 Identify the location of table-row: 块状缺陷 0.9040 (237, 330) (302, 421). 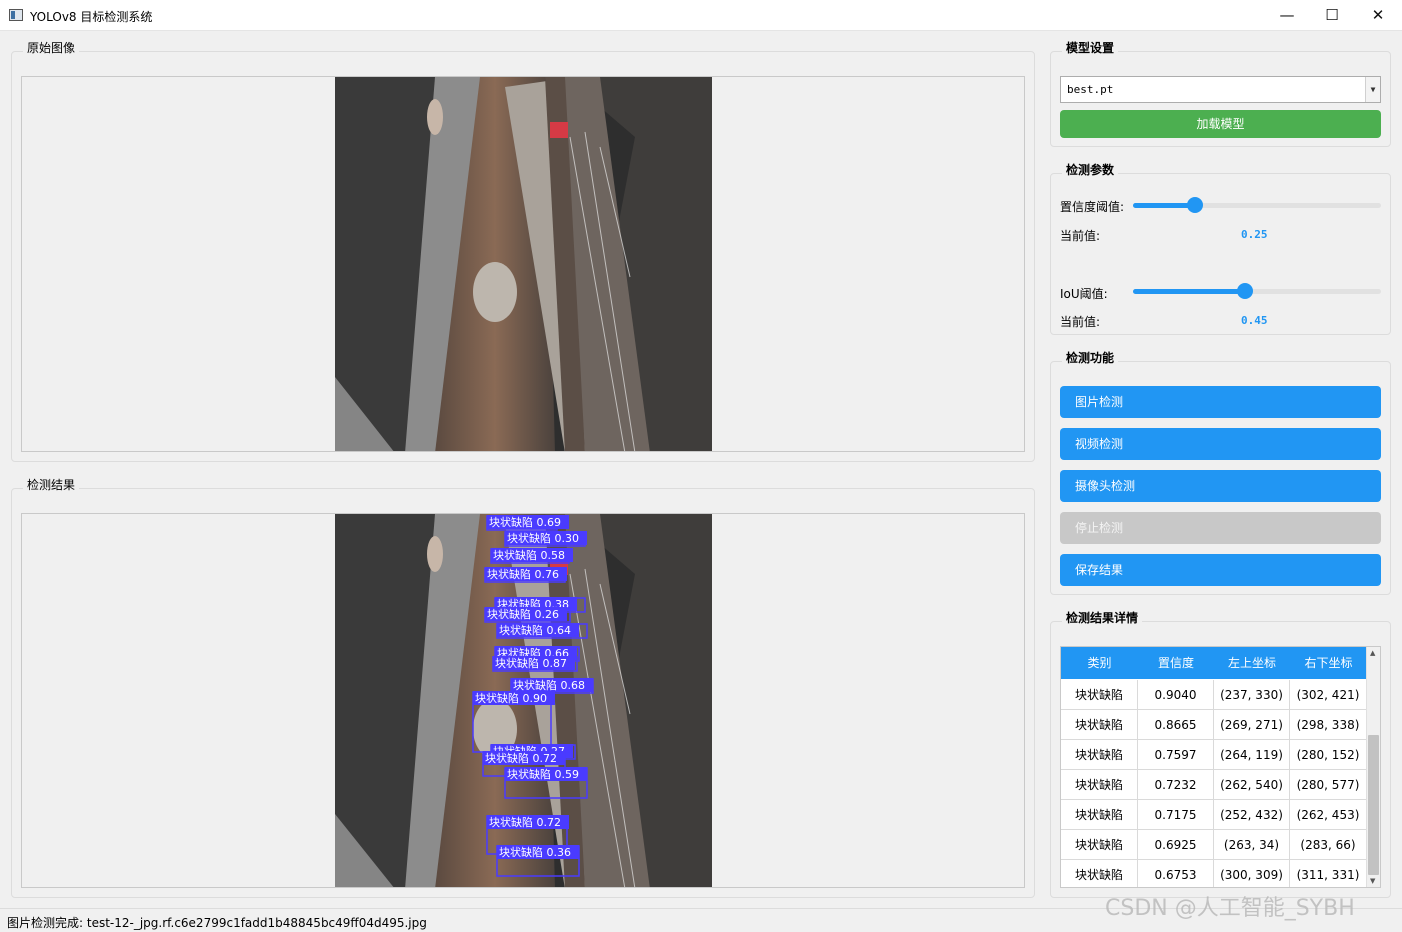
(1214, 695).